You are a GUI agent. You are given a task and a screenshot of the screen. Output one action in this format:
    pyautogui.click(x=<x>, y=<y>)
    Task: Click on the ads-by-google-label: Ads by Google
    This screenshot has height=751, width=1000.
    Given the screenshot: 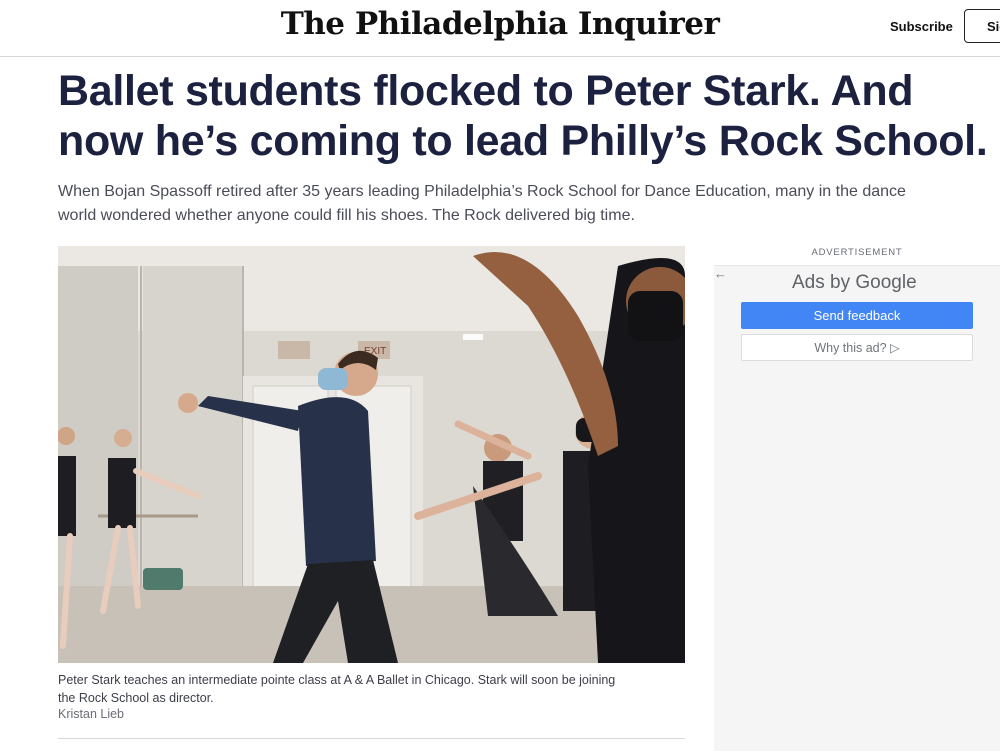 What is the action you would take?
    pyautogui.click(x=854, y=282)
    